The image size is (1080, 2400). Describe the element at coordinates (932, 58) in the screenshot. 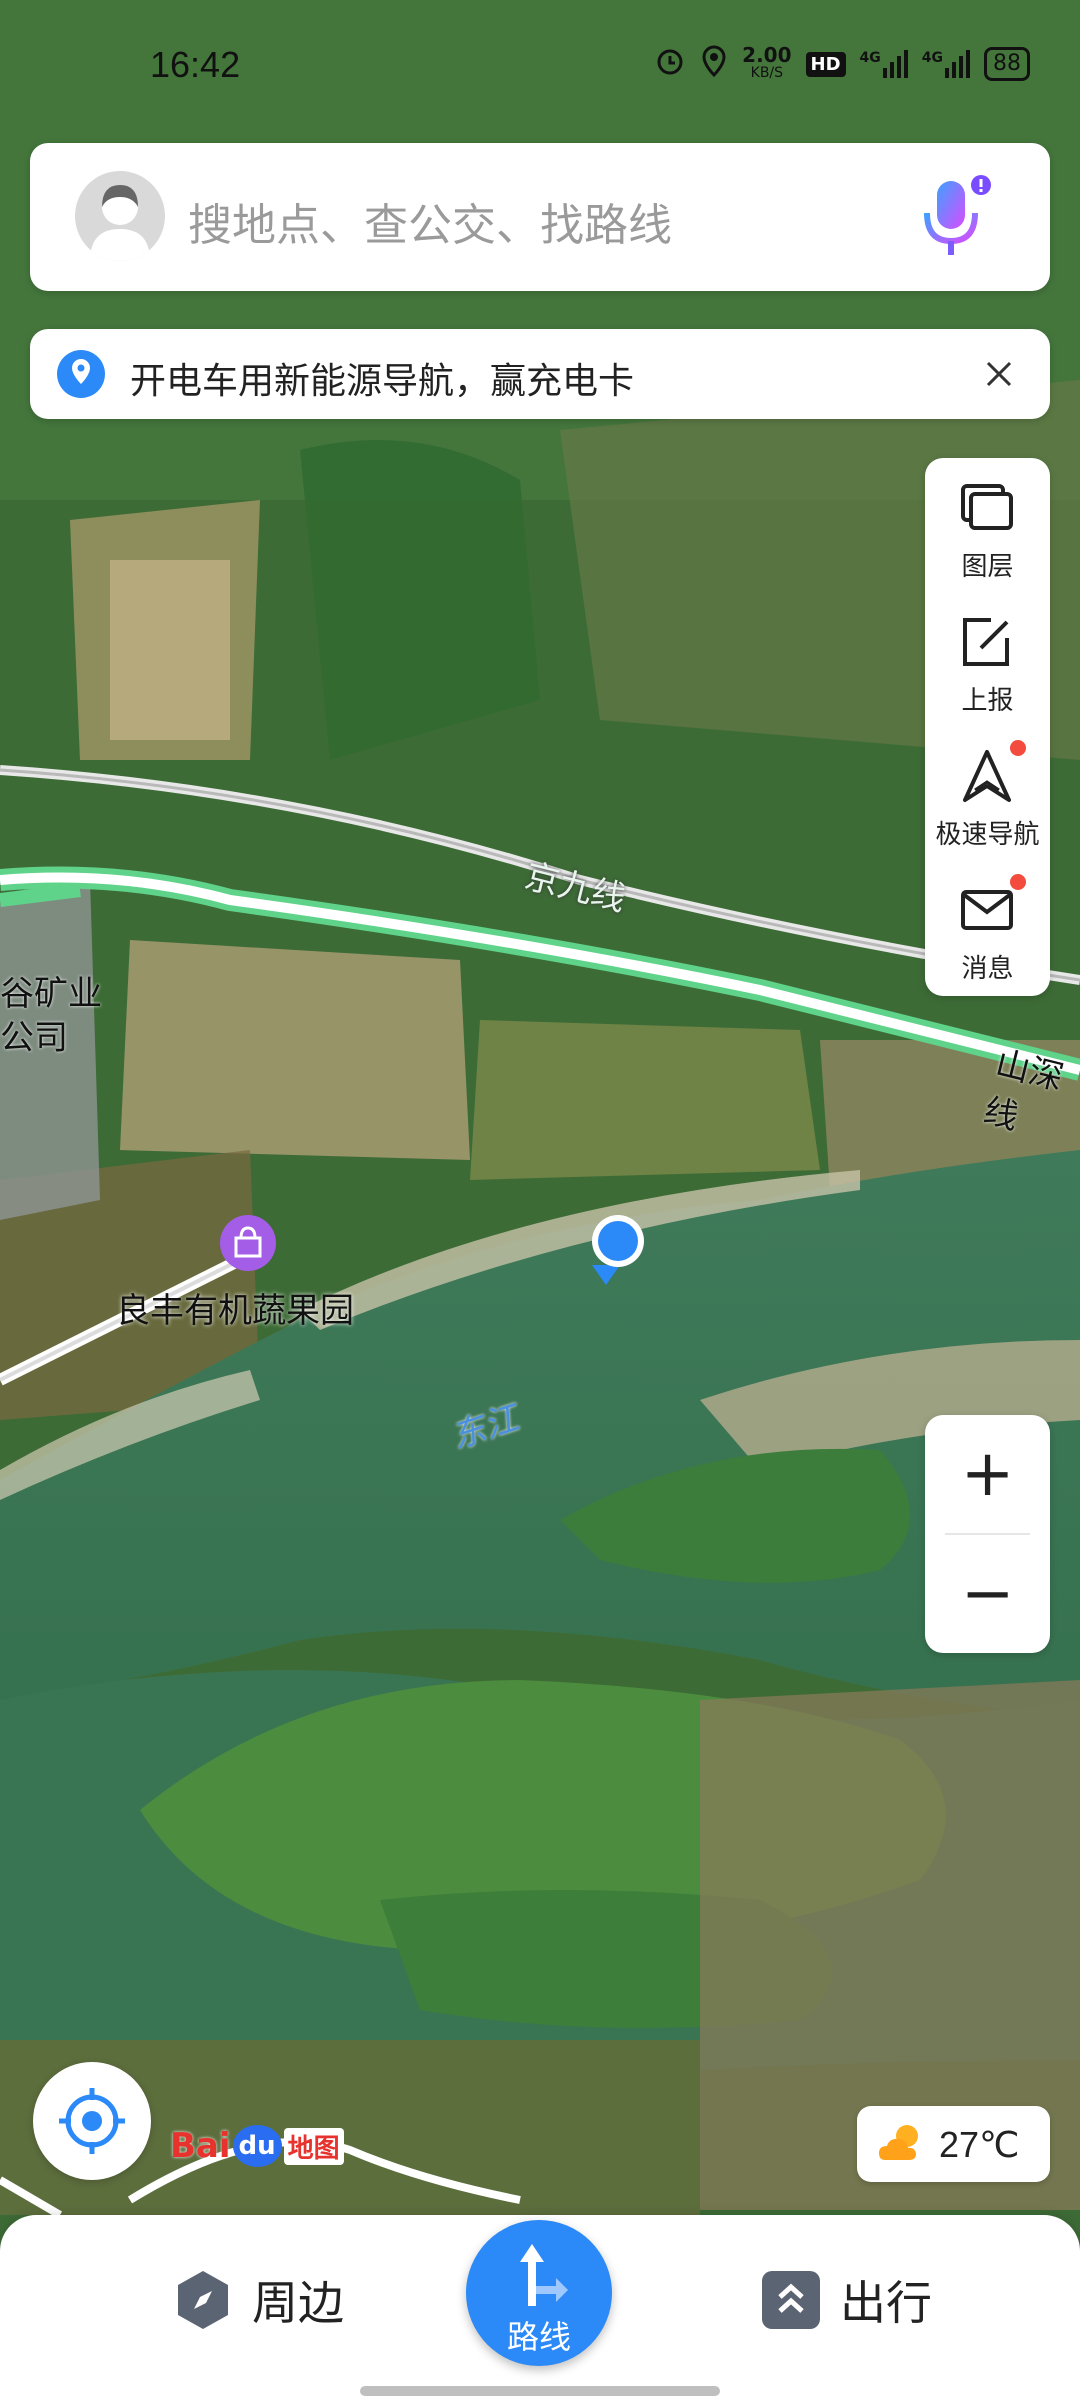

I see `sim2-network-label: 4G` at that location.